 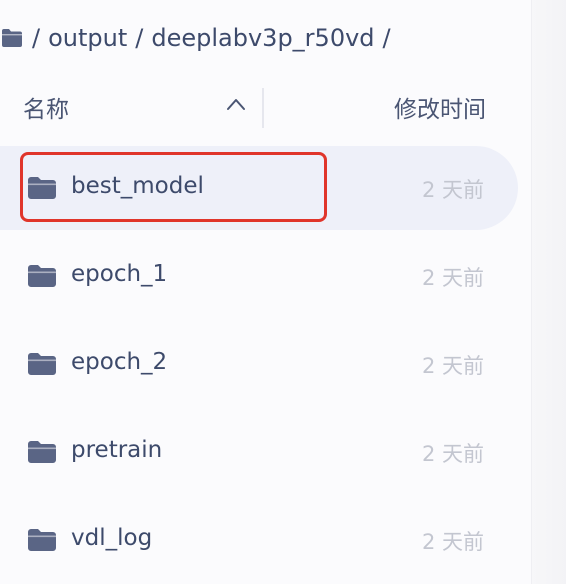 What do you see at coordinates (112, 538) in the screenshot?
I see `file-name: vdl_log` at bounding box center [112, 538].